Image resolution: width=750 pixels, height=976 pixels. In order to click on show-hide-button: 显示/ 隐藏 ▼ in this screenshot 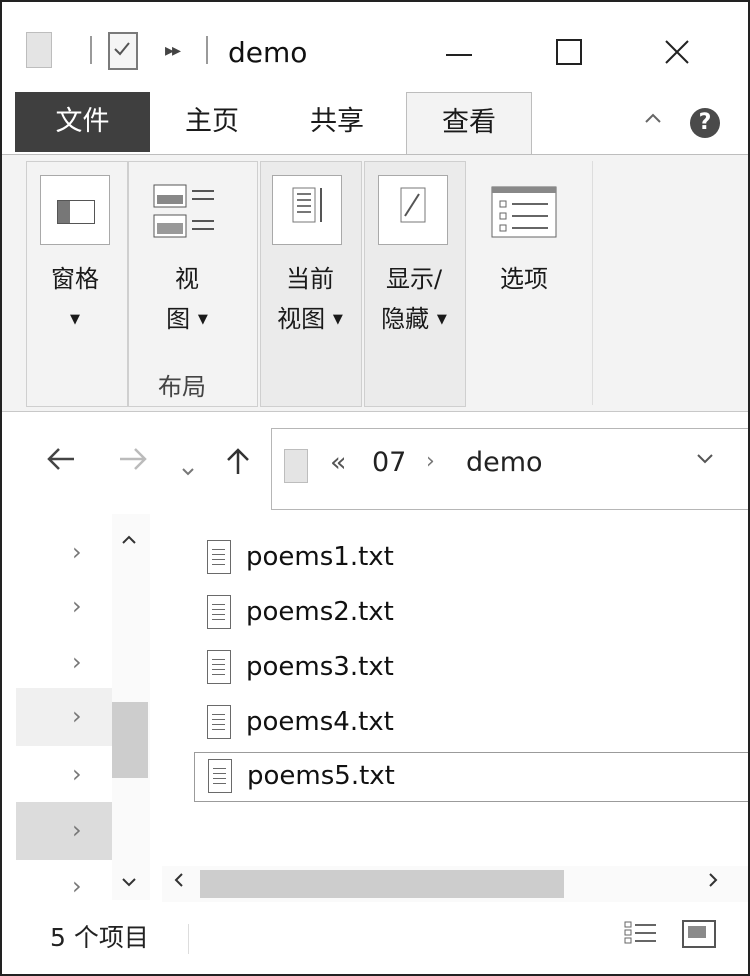, I will do `click(414, 299)`.